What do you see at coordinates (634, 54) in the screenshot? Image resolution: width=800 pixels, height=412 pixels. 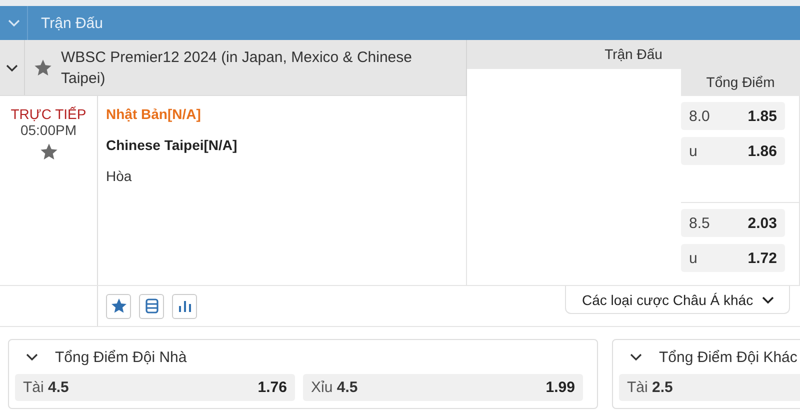 I see `market-group-title: Trận Đấu` at bounding box center [634, 54].